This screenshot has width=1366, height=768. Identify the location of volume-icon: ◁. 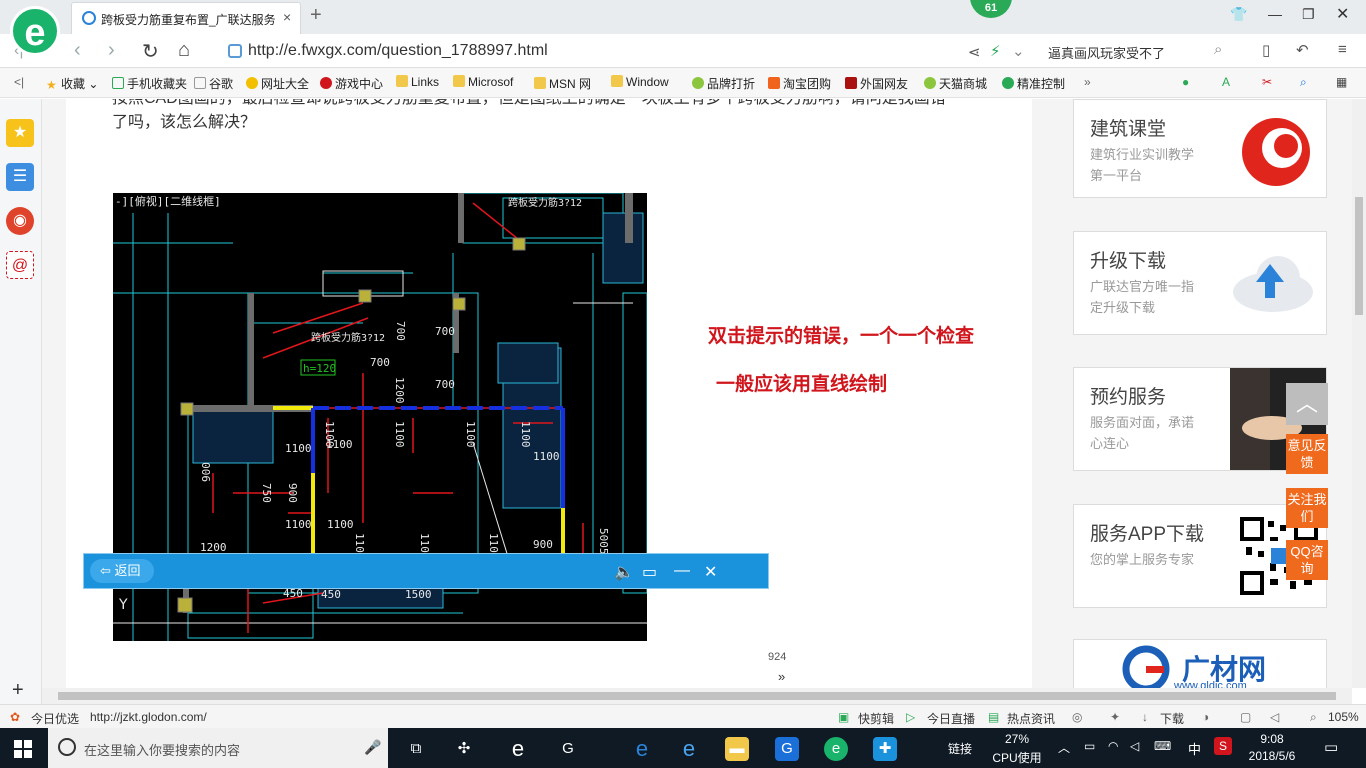
(1134, 746).